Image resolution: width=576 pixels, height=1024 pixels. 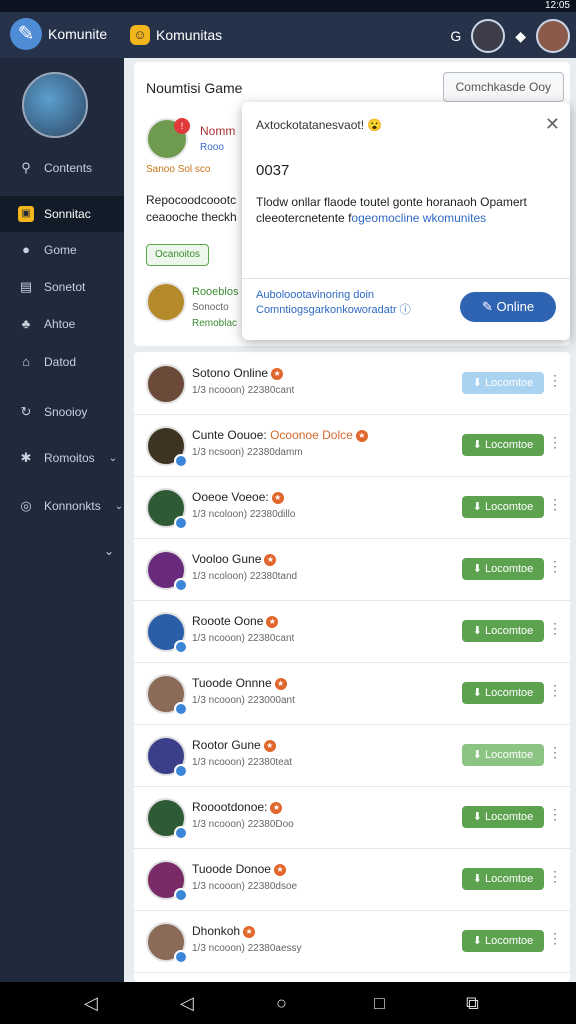 What do you see at coordinates (212, 147) in the screenshot?
I see `featured-subtitle: Rooo` at bounding box center [212, 147].